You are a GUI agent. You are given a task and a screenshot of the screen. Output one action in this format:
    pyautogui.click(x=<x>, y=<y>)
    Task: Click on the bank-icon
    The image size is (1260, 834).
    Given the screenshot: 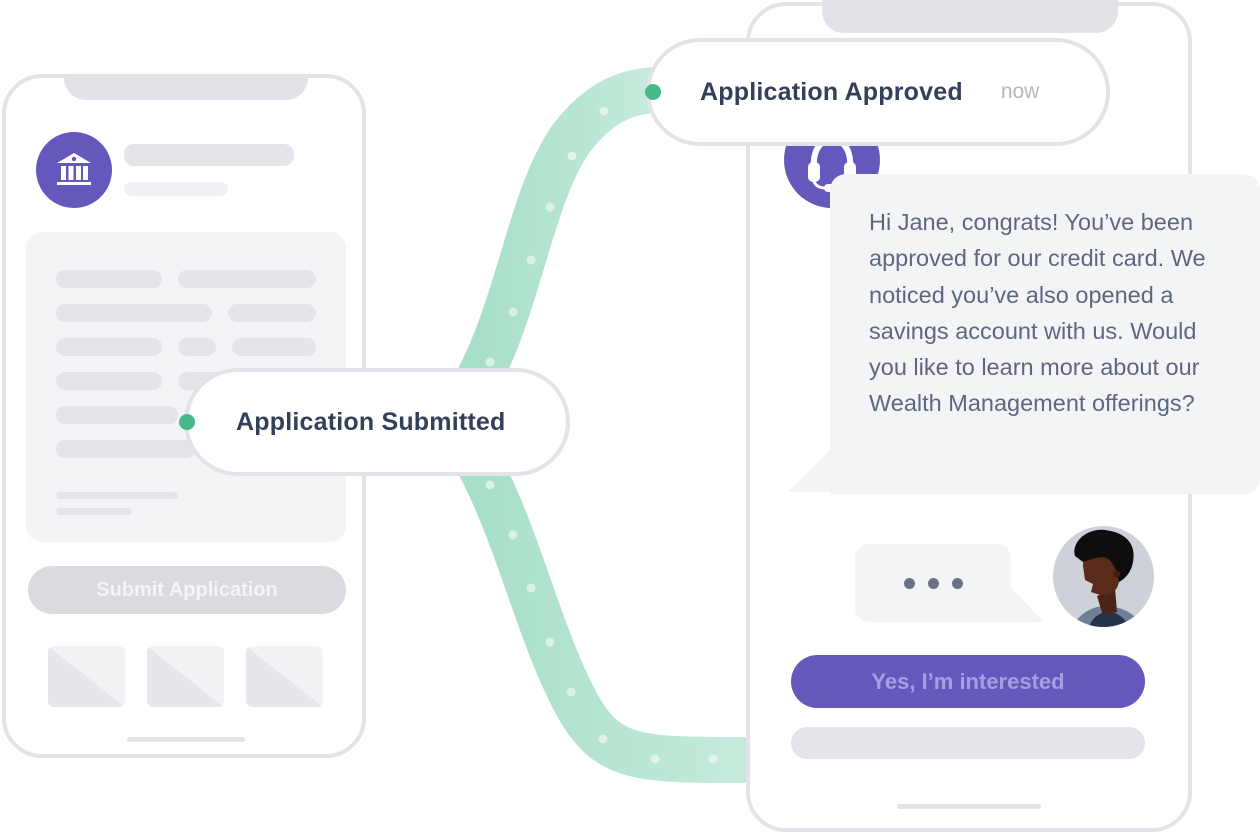 What is the action you would take?
    pyautogui.click(x=74, y=169)
    